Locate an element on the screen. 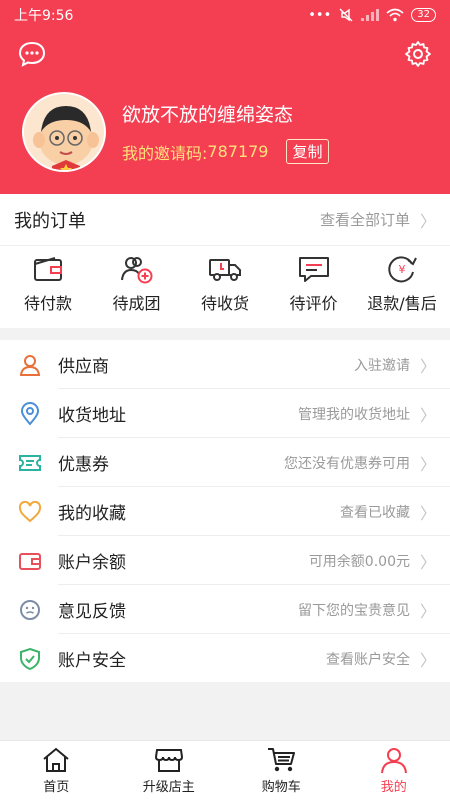 The image size is (450, 800). menu-right: 留下您的宝贵意见〉 is located at coordinates (367, 610).